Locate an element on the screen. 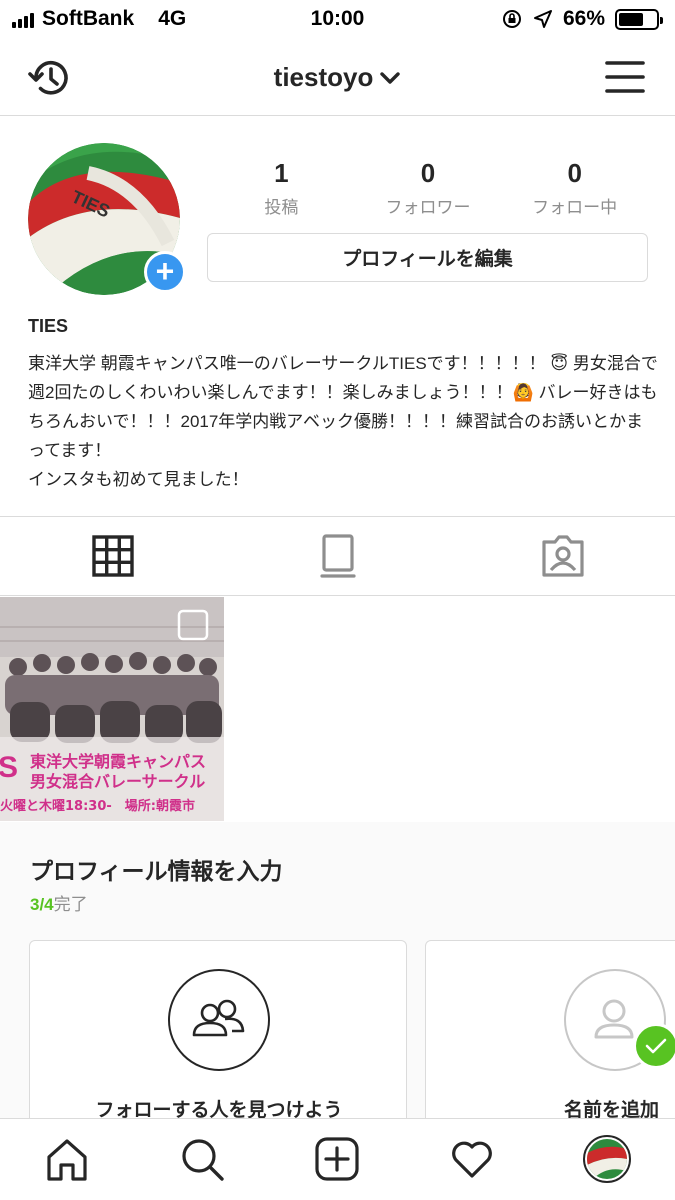  nav-home is located at coordinates (67, 1159).